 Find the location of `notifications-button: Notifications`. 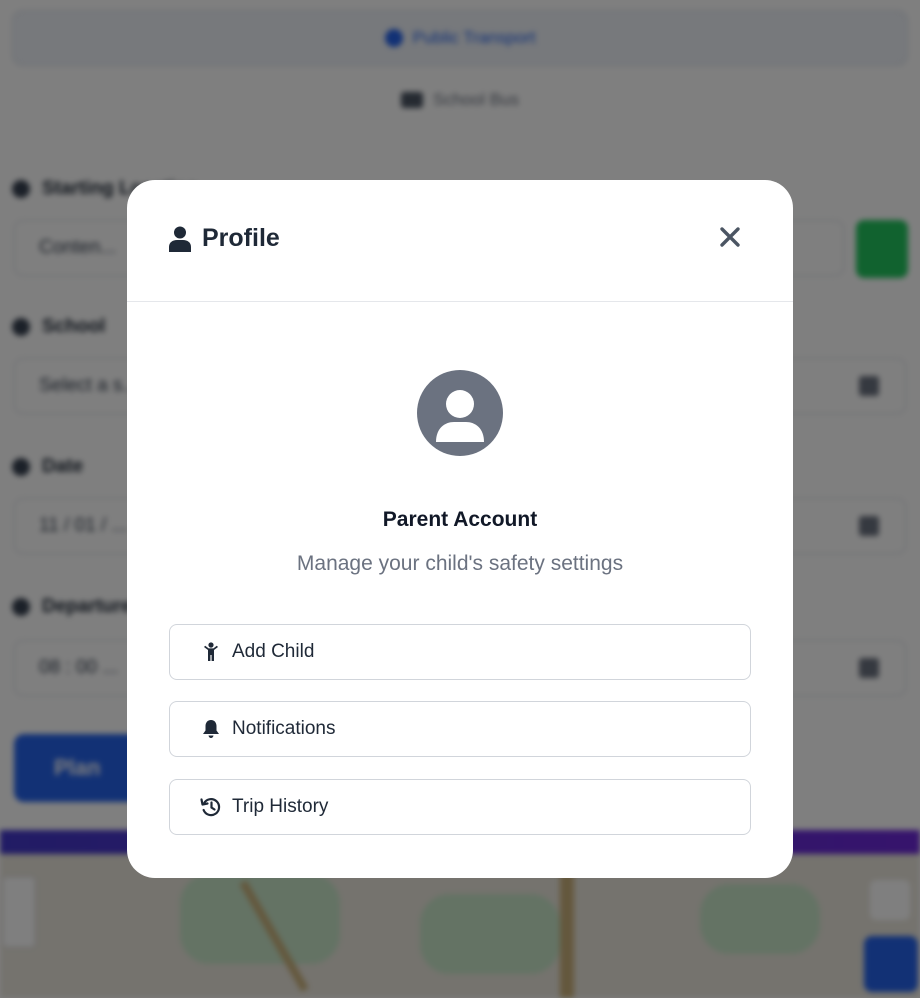

notifications-button: Notifications is located at coordinates (460, 729).